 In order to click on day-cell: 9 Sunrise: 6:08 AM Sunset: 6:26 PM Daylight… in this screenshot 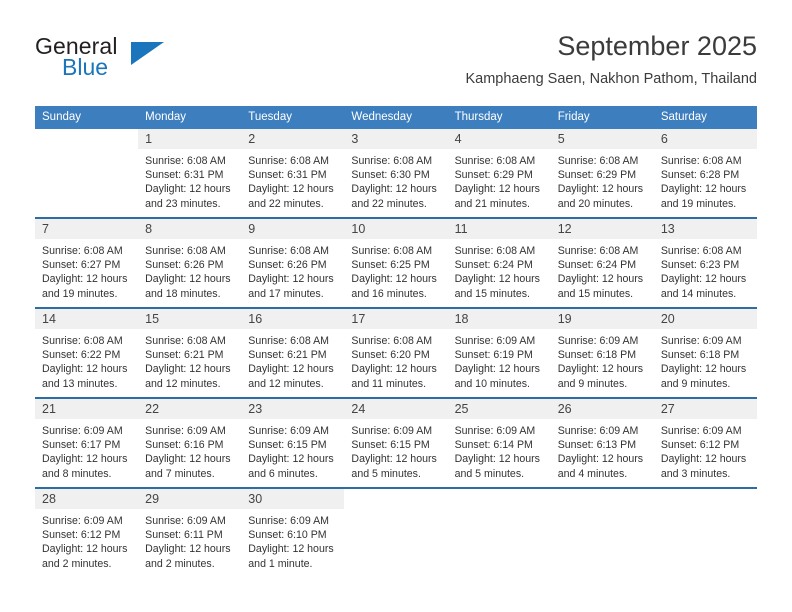, I will do `click(293, 263)`.